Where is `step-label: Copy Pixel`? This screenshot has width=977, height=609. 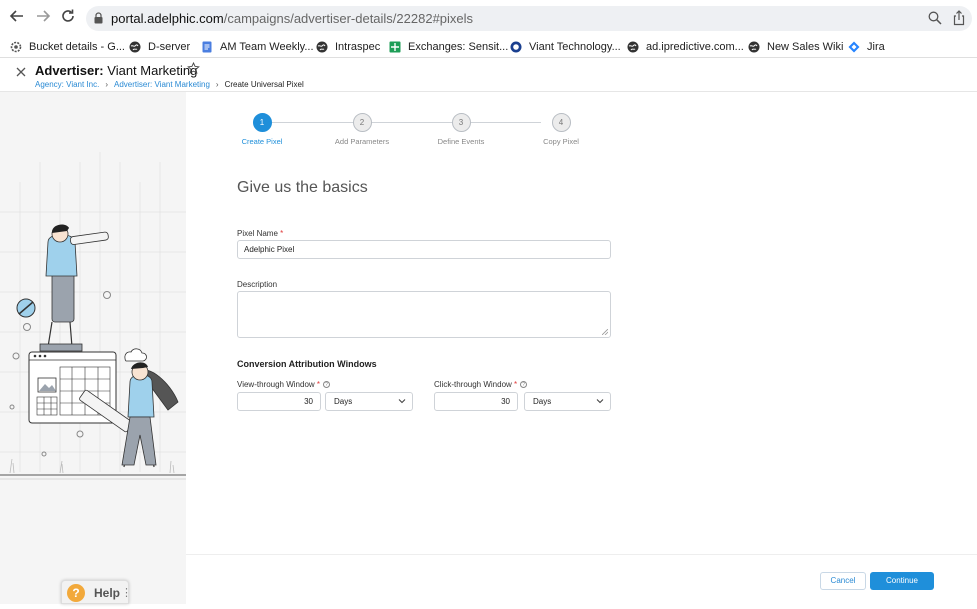 step-label: Copy Pixel is located at coordinates (561, 141).